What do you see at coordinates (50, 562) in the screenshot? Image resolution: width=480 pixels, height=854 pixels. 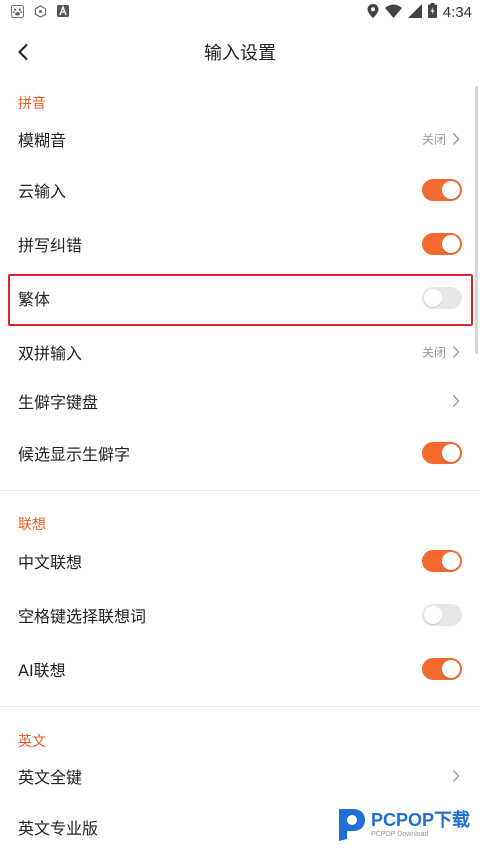 I see `row-label: 中文联想` at bounding box center [50, 562].